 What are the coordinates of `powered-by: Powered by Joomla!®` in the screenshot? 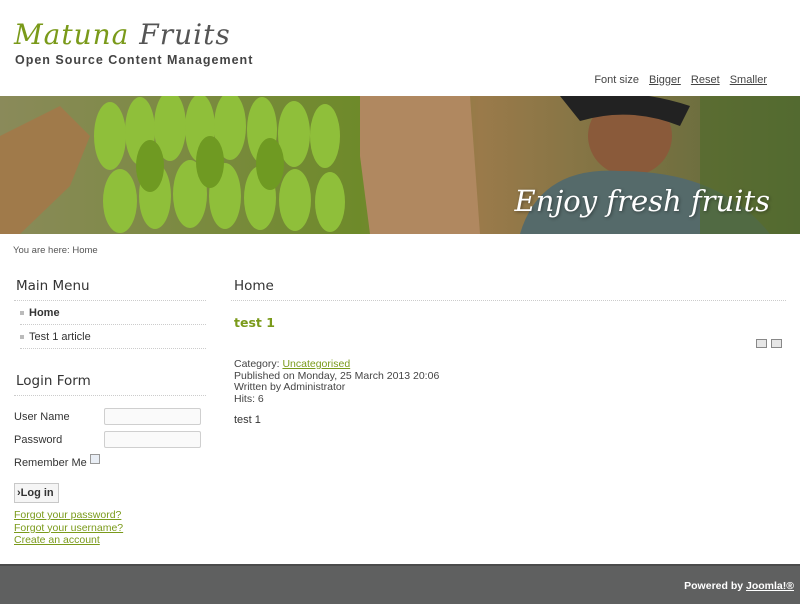 It's located at (739, 586).